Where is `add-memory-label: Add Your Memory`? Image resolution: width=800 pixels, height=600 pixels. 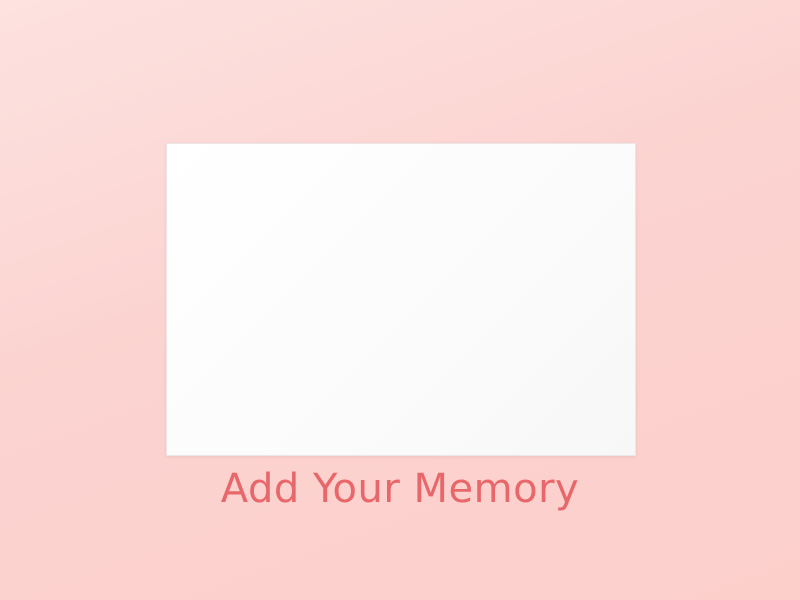 add-memory-label: Add Your Memory is located at coordinates (400, 489).